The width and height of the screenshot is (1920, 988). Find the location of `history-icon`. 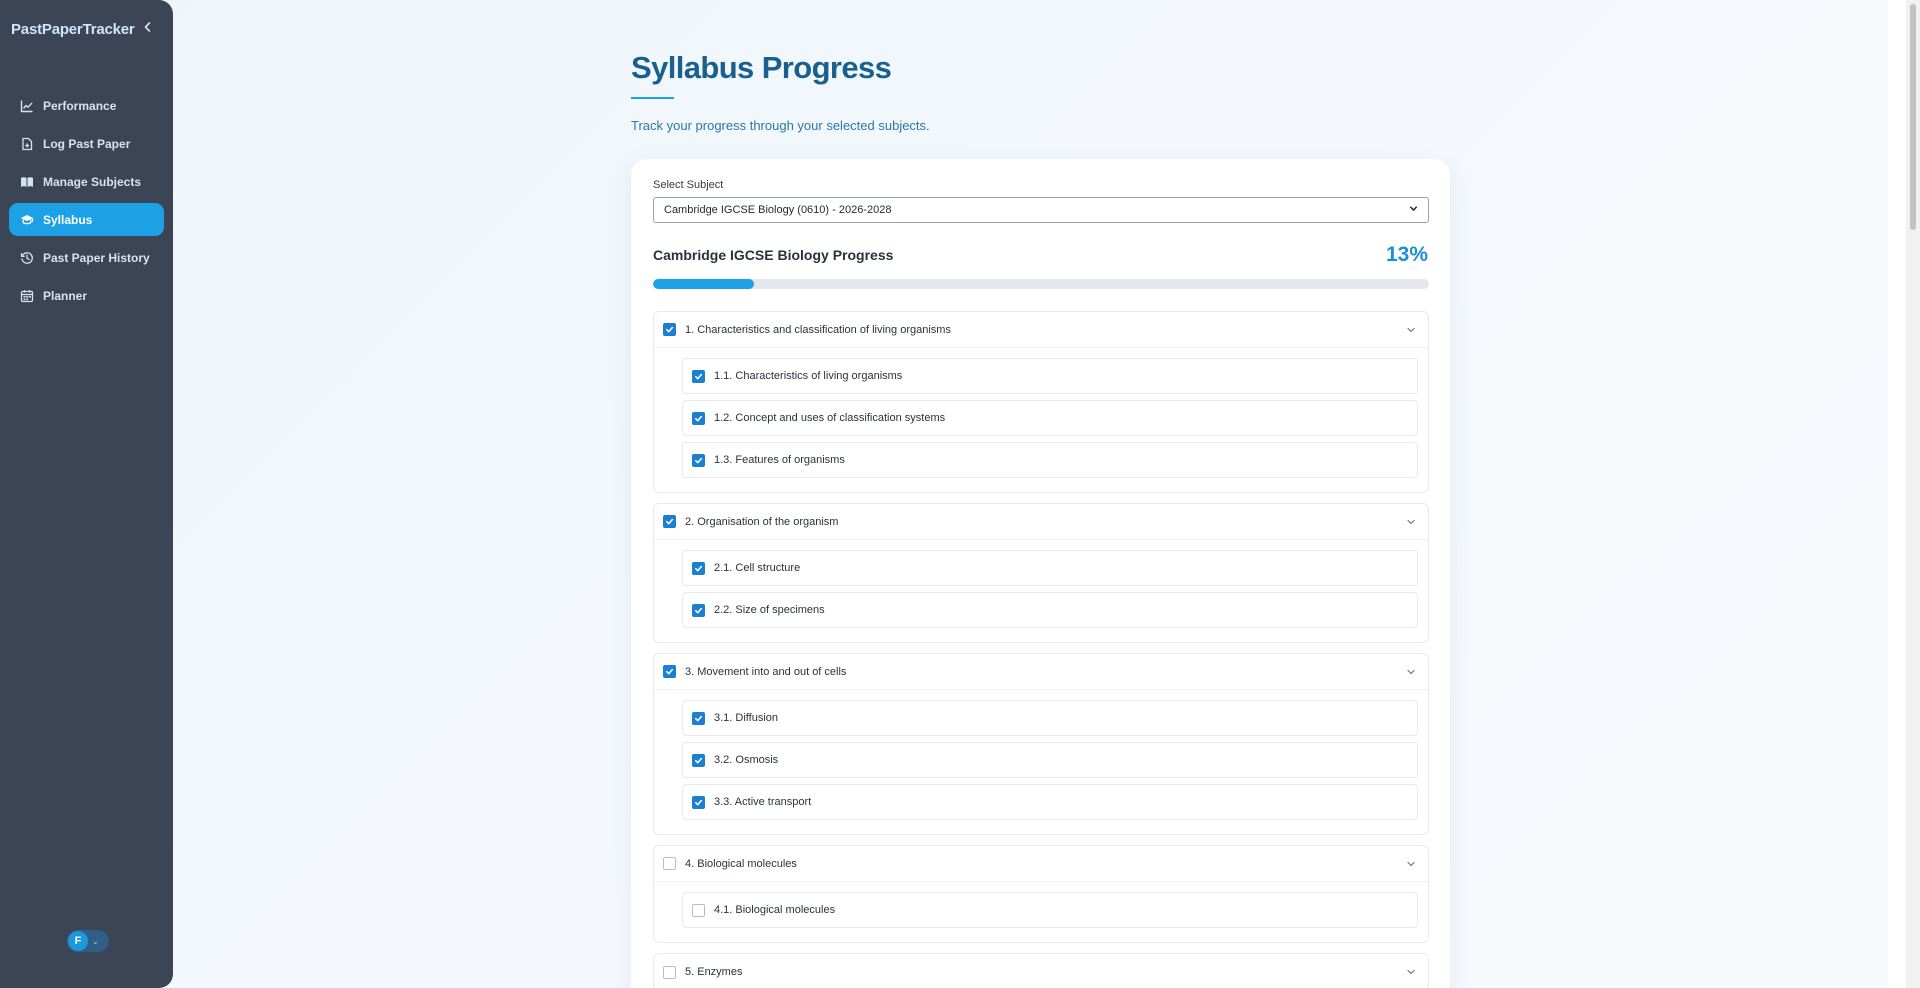

history-icon is located at coordinates (27, 258).